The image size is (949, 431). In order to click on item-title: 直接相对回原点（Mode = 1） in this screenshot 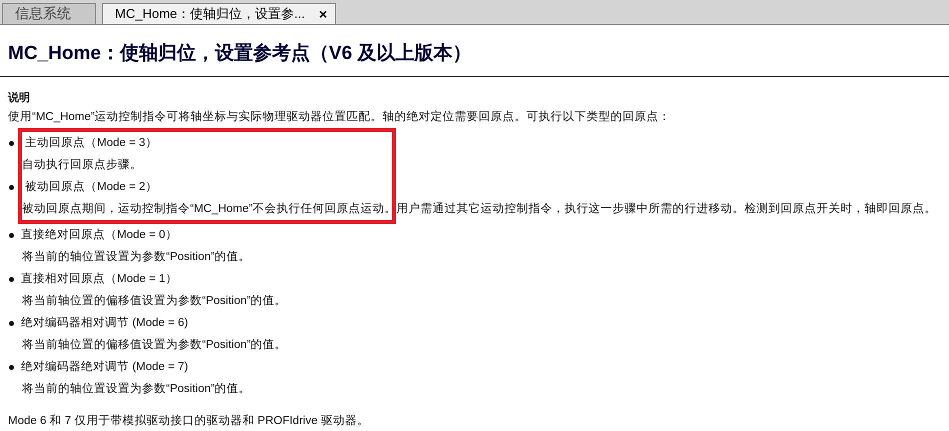, I will do `click(99, 279)`.